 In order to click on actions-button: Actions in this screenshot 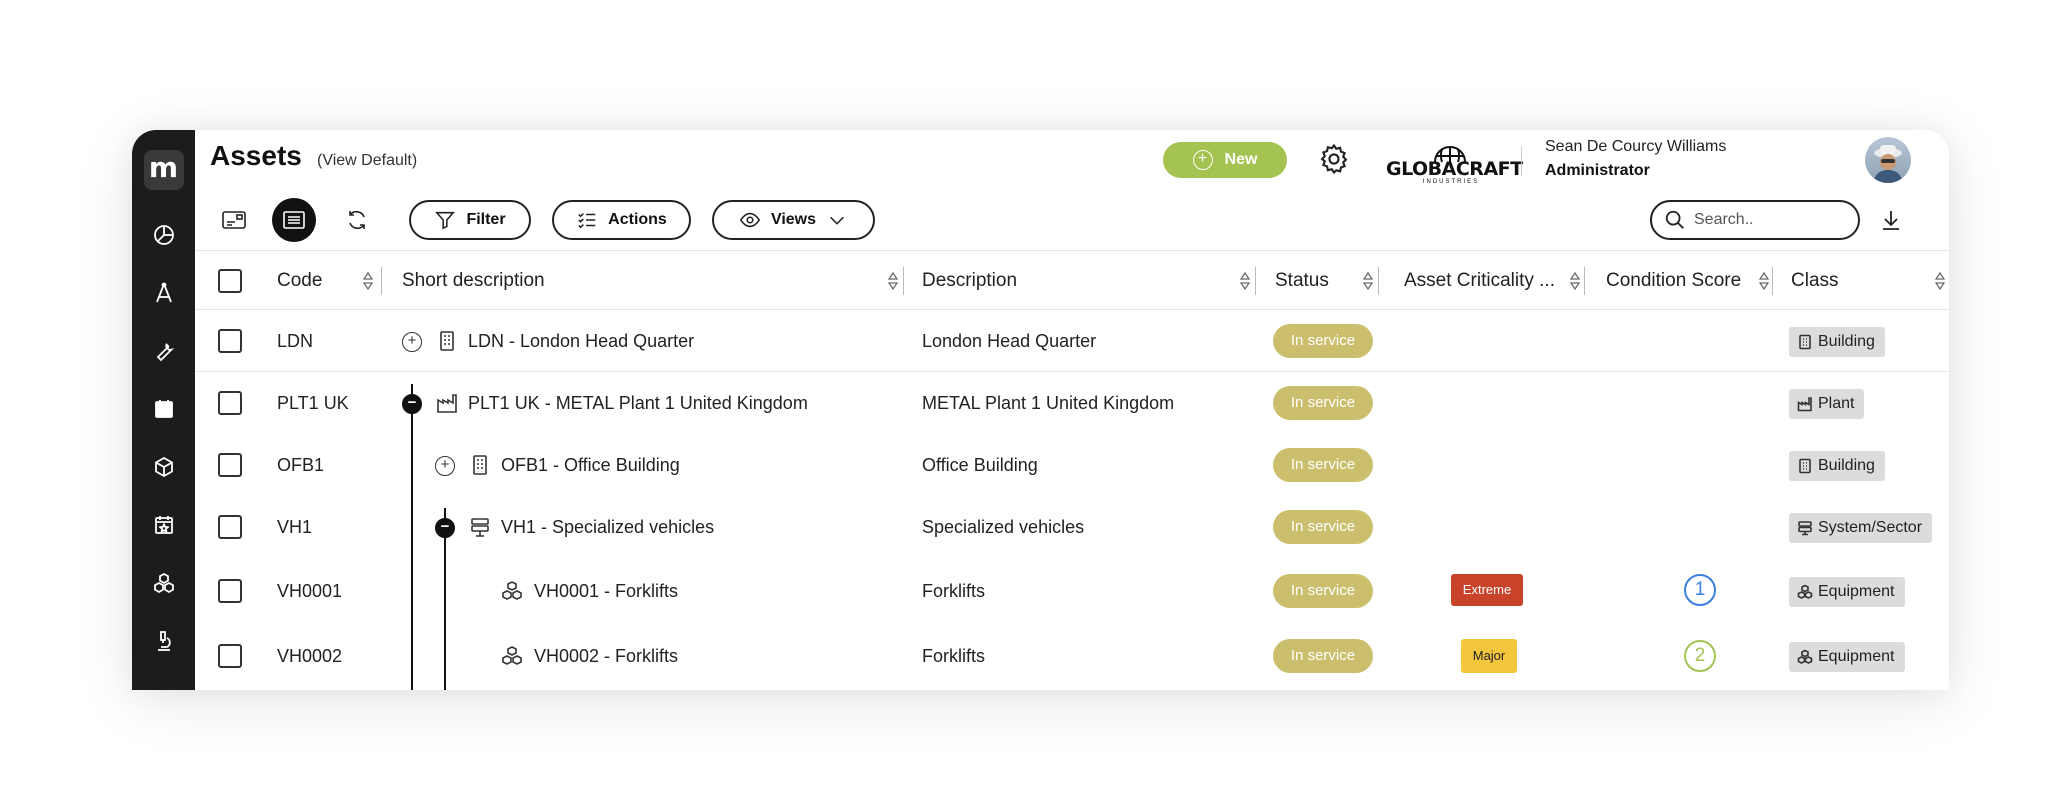, I will do `click(621, 220)`.